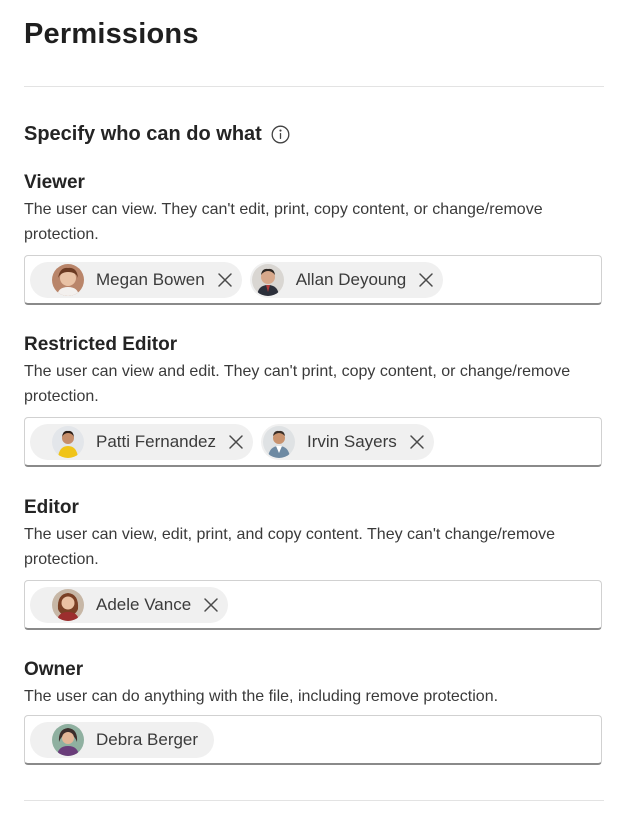 The image size is (620, 813). What do you see at coordinates (279, 441) in the screenshot?
I see `avatar-irvin-sayers` at bounding box center [279, 441].